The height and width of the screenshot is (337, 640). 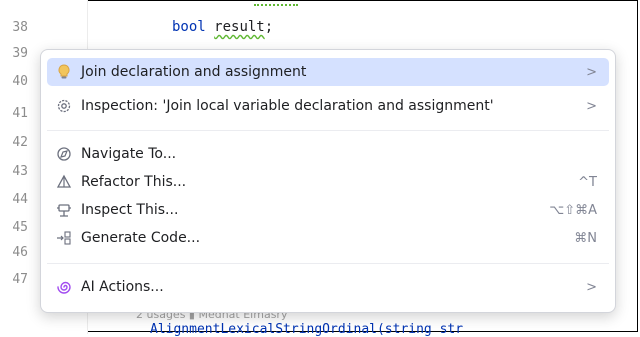 I want to click on inspect-icon, so click(x=64, y=210).